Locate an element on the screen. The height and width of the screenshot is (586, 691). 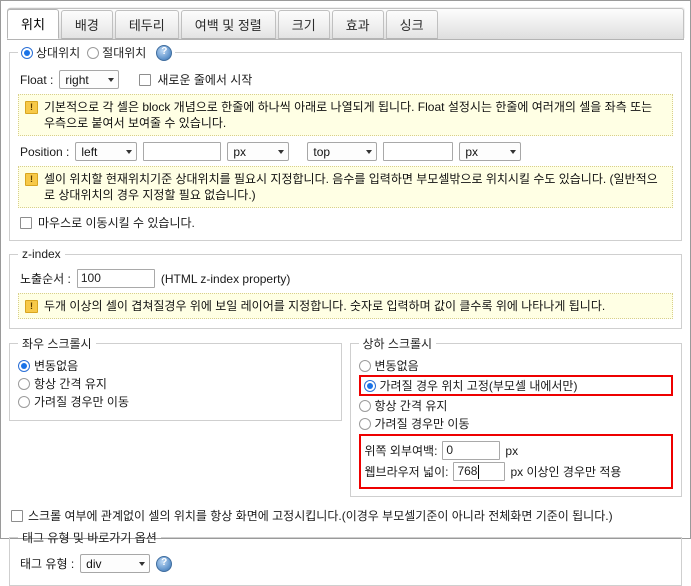
tab-size-label: 크기 is located at coordinates (303, 25).